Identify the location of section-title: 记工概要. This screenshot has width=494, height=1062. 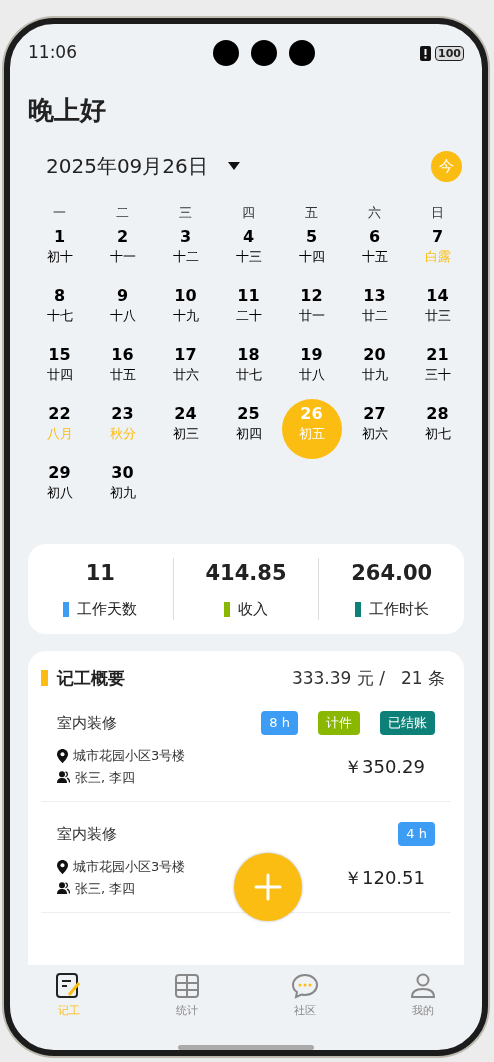
(91, 678).